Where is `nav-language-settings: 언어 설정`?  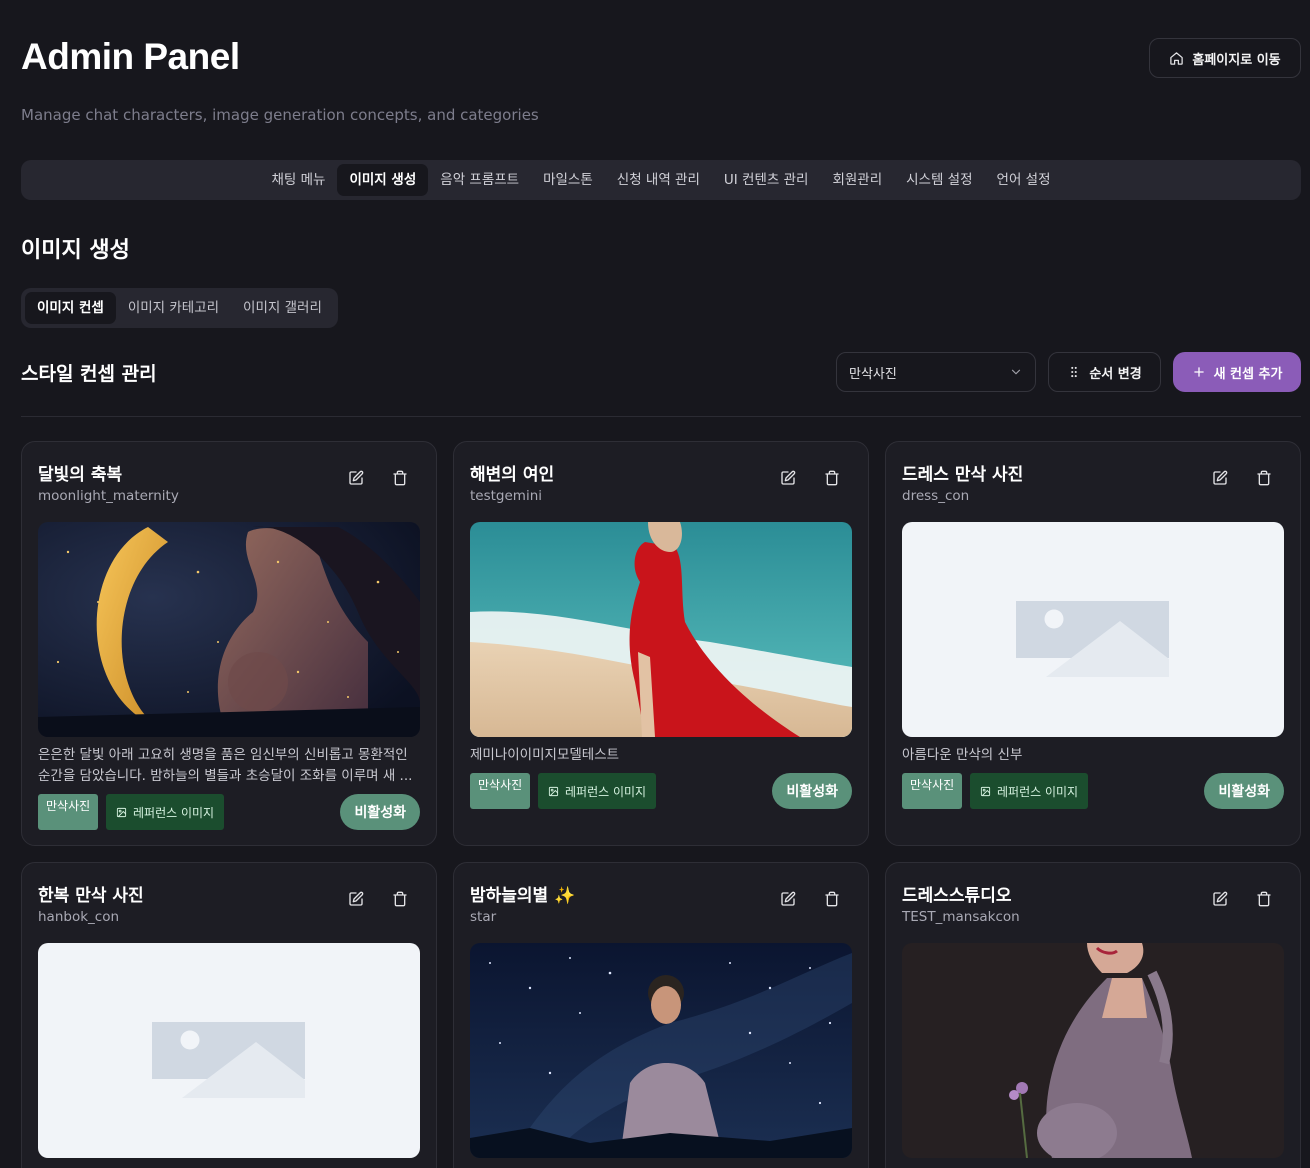 nav-language-settings: 언어 설정 is located at coordinates (1024, 180).